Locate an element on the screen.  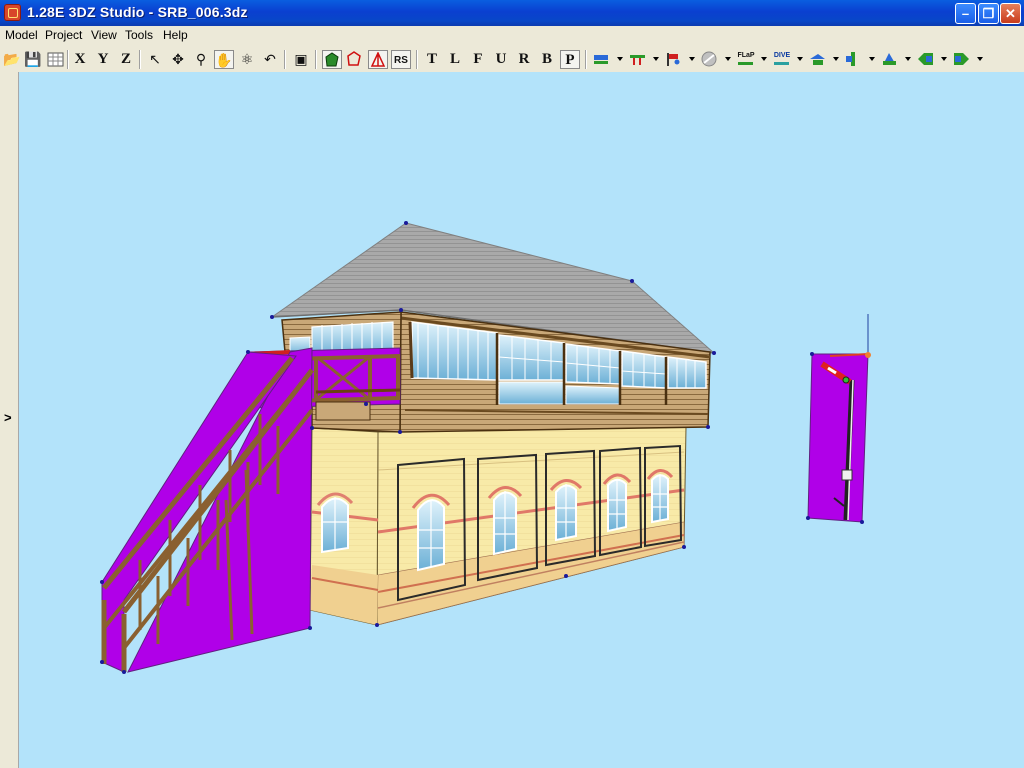
cone-tool-button is located at coordinates (890, 59).